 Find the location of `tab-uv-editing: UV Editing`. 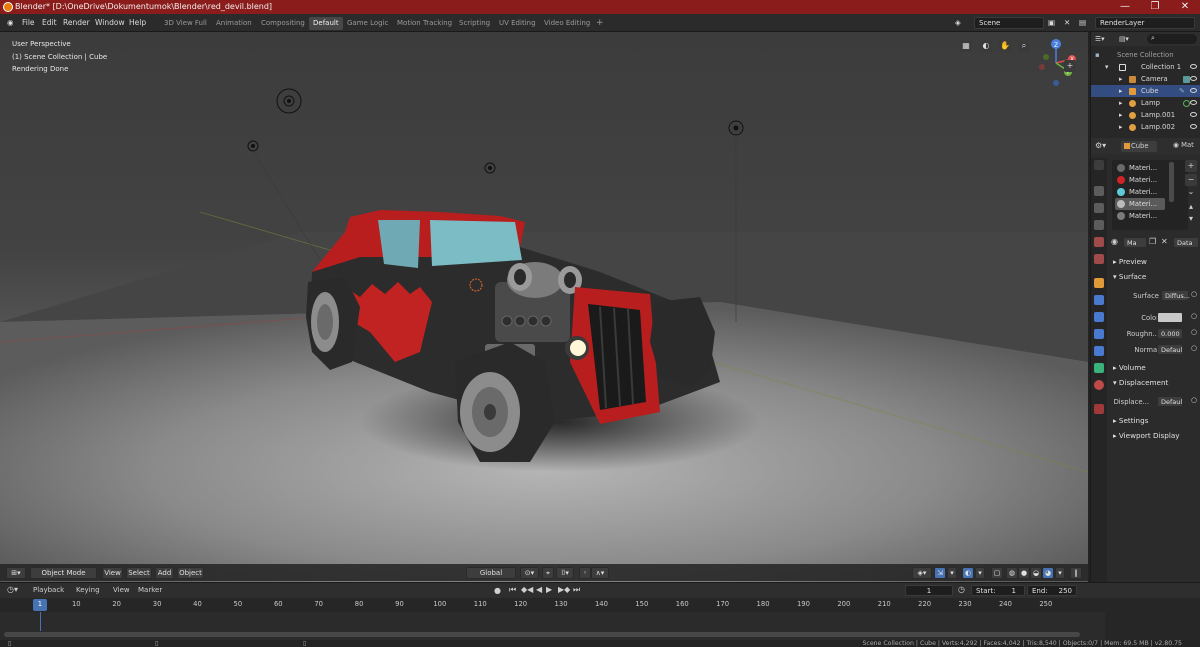

tab-uv-editing: UV Editing is located at coordinates (517, 23).